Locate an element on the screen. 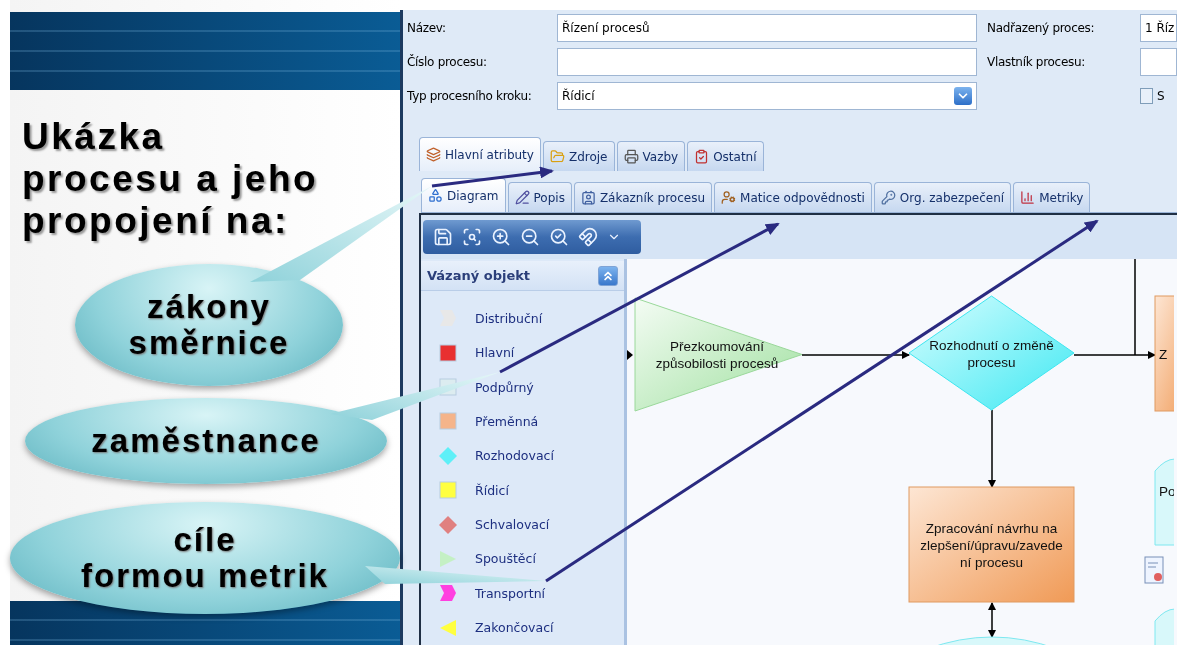 This screenshot has height=645, width=1177. slide-title: Ukázka procesu a jeho propojení na: is located at coordinates (171, 179).